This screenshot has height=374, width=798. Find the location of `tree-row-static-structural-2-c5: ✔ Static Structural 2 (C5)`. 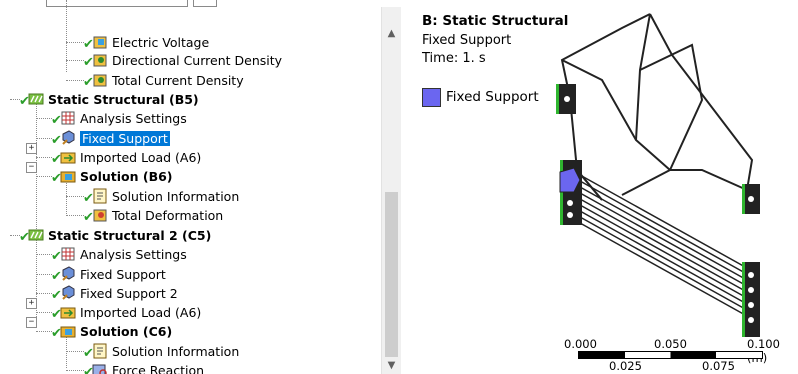

tree-row-static-structural-2-c5: ✔ Static Structural 2 (C5) is located at coordinates (115, 235).